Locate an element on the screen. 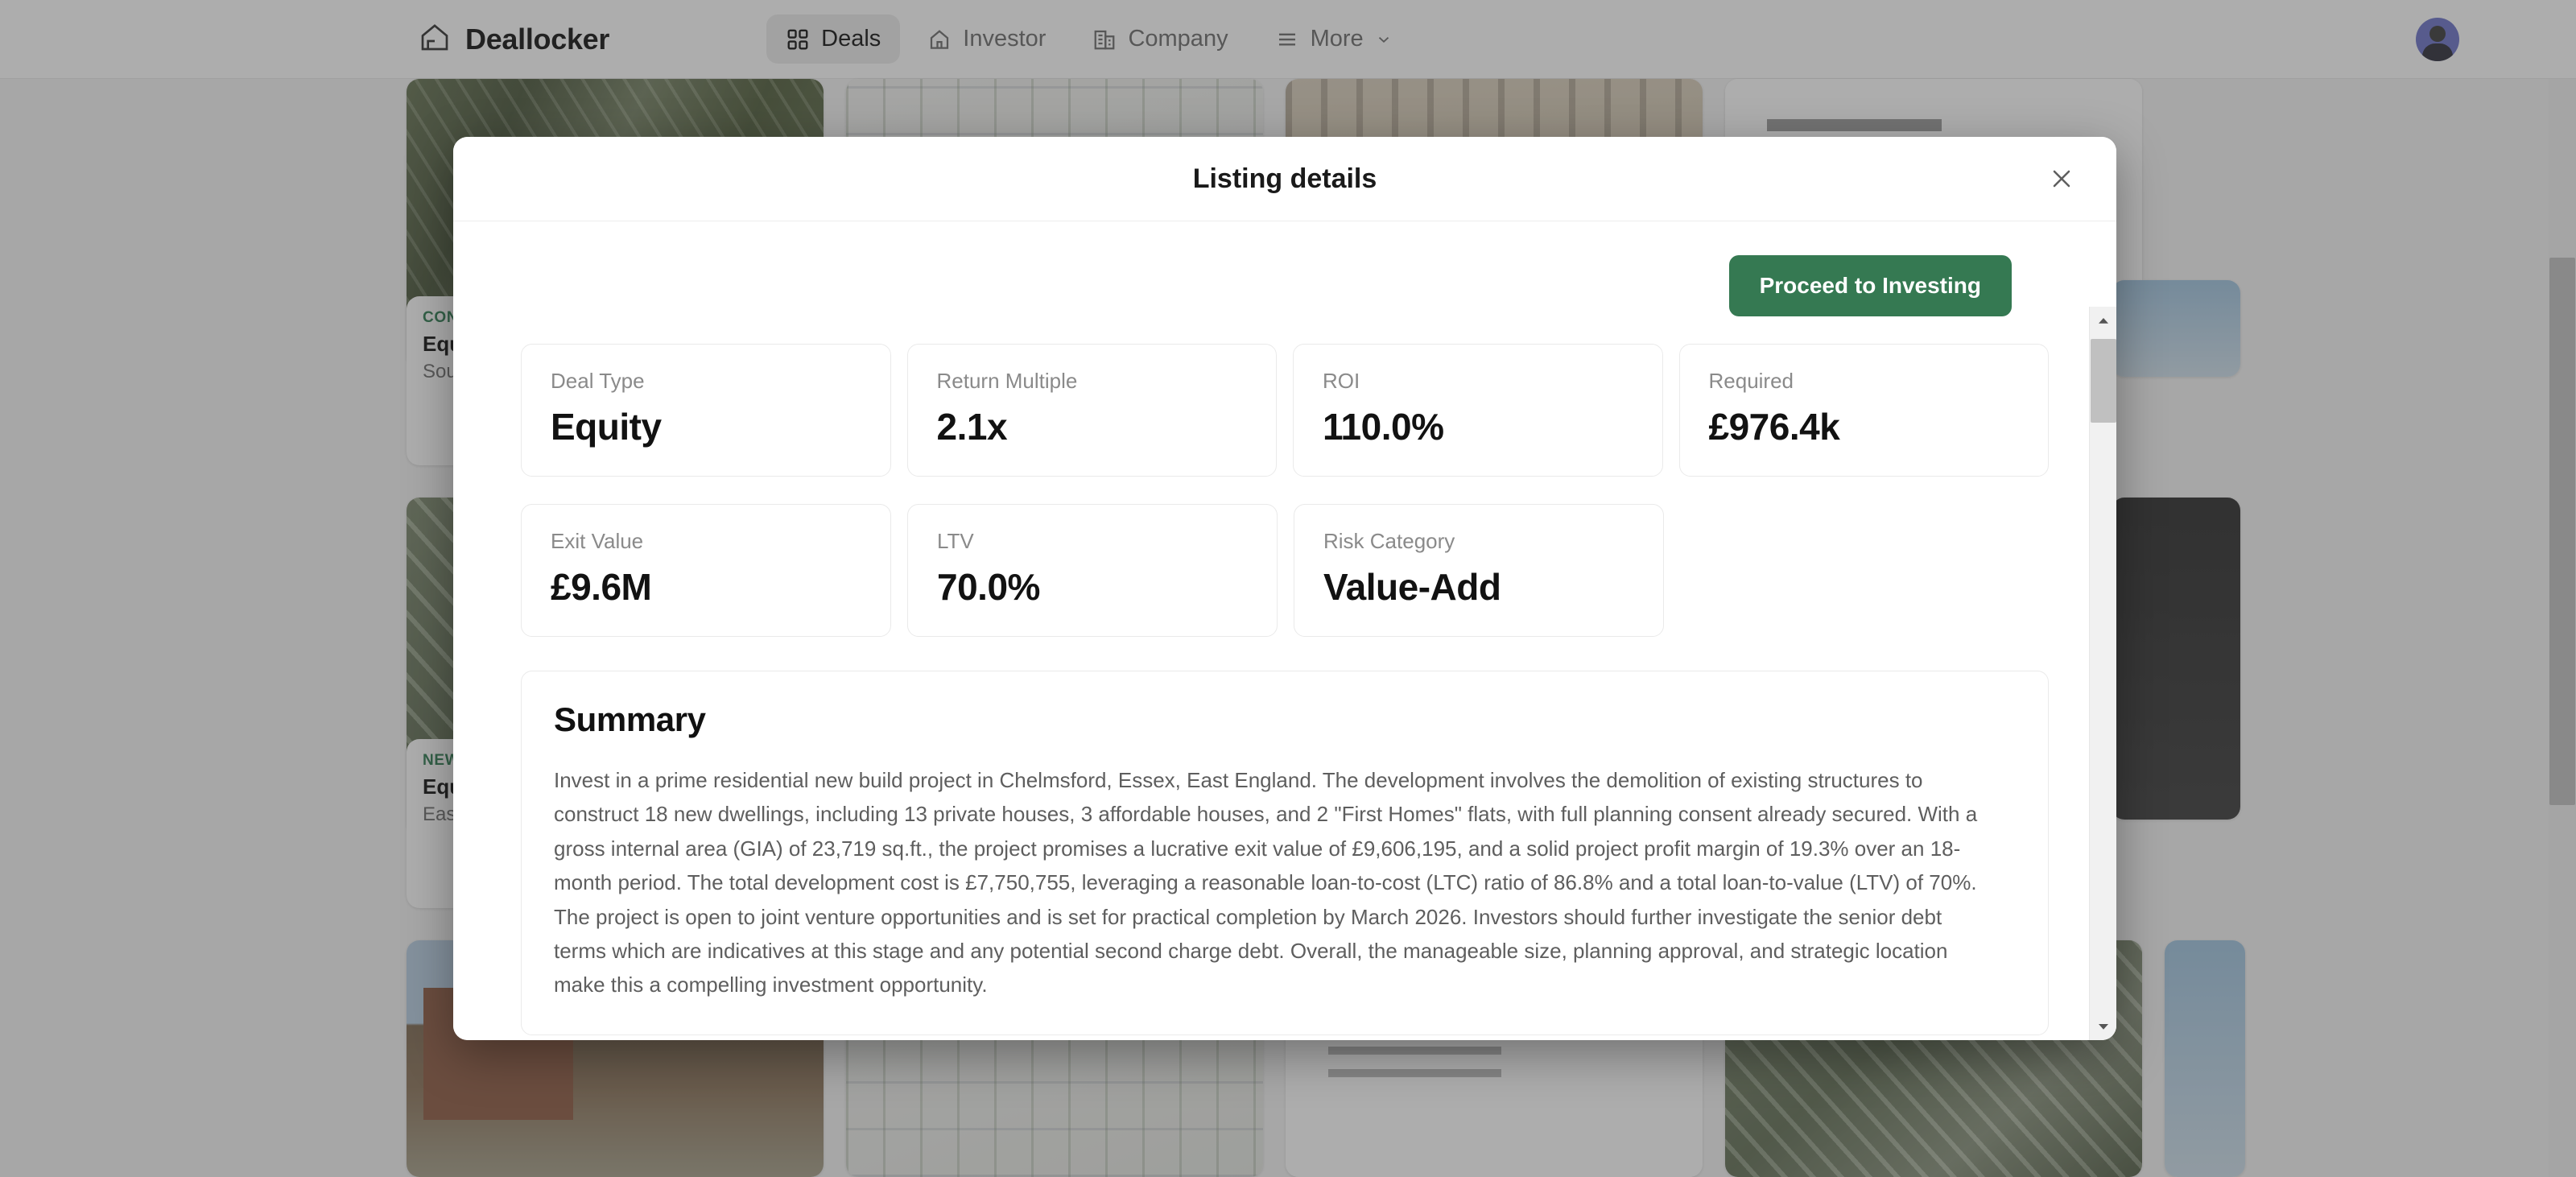  metric-value: £9.6M is located at coordinates (601, 587).